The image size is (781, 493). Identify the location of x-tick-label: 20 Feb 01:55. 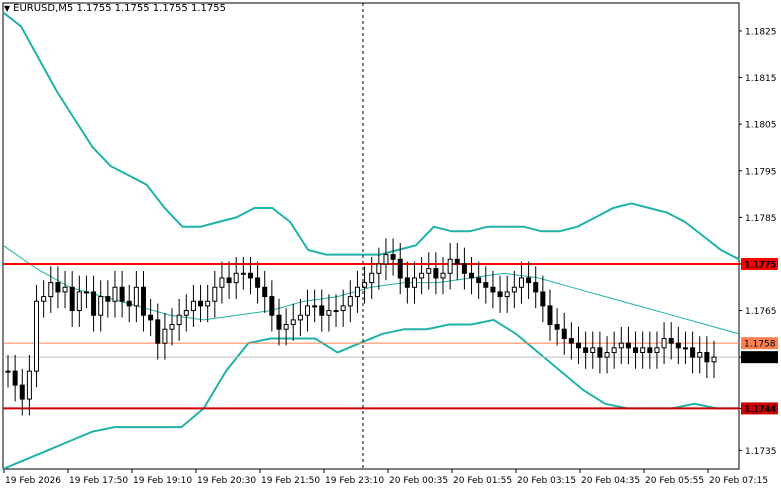
(482, 481).